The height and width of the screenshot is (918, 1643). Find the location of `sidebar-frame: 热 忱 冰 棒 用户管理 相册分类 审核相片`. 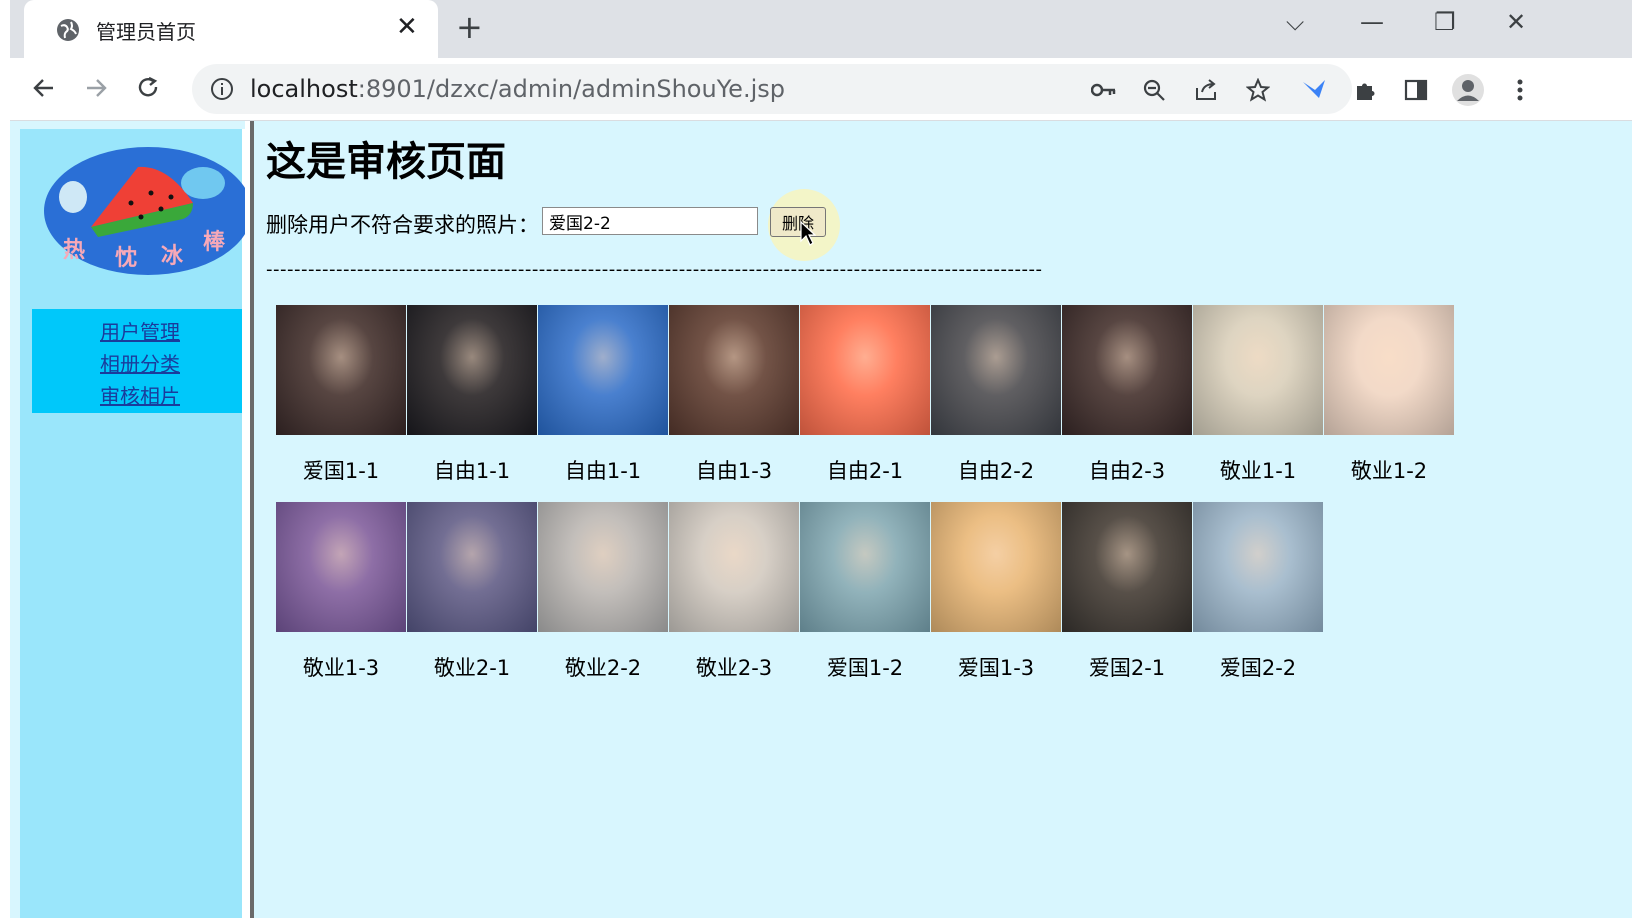

sidebar-frame: 热 忱 冰 棒 用户管理 相册分类 审核相片 is located at coordinates (136, 523).